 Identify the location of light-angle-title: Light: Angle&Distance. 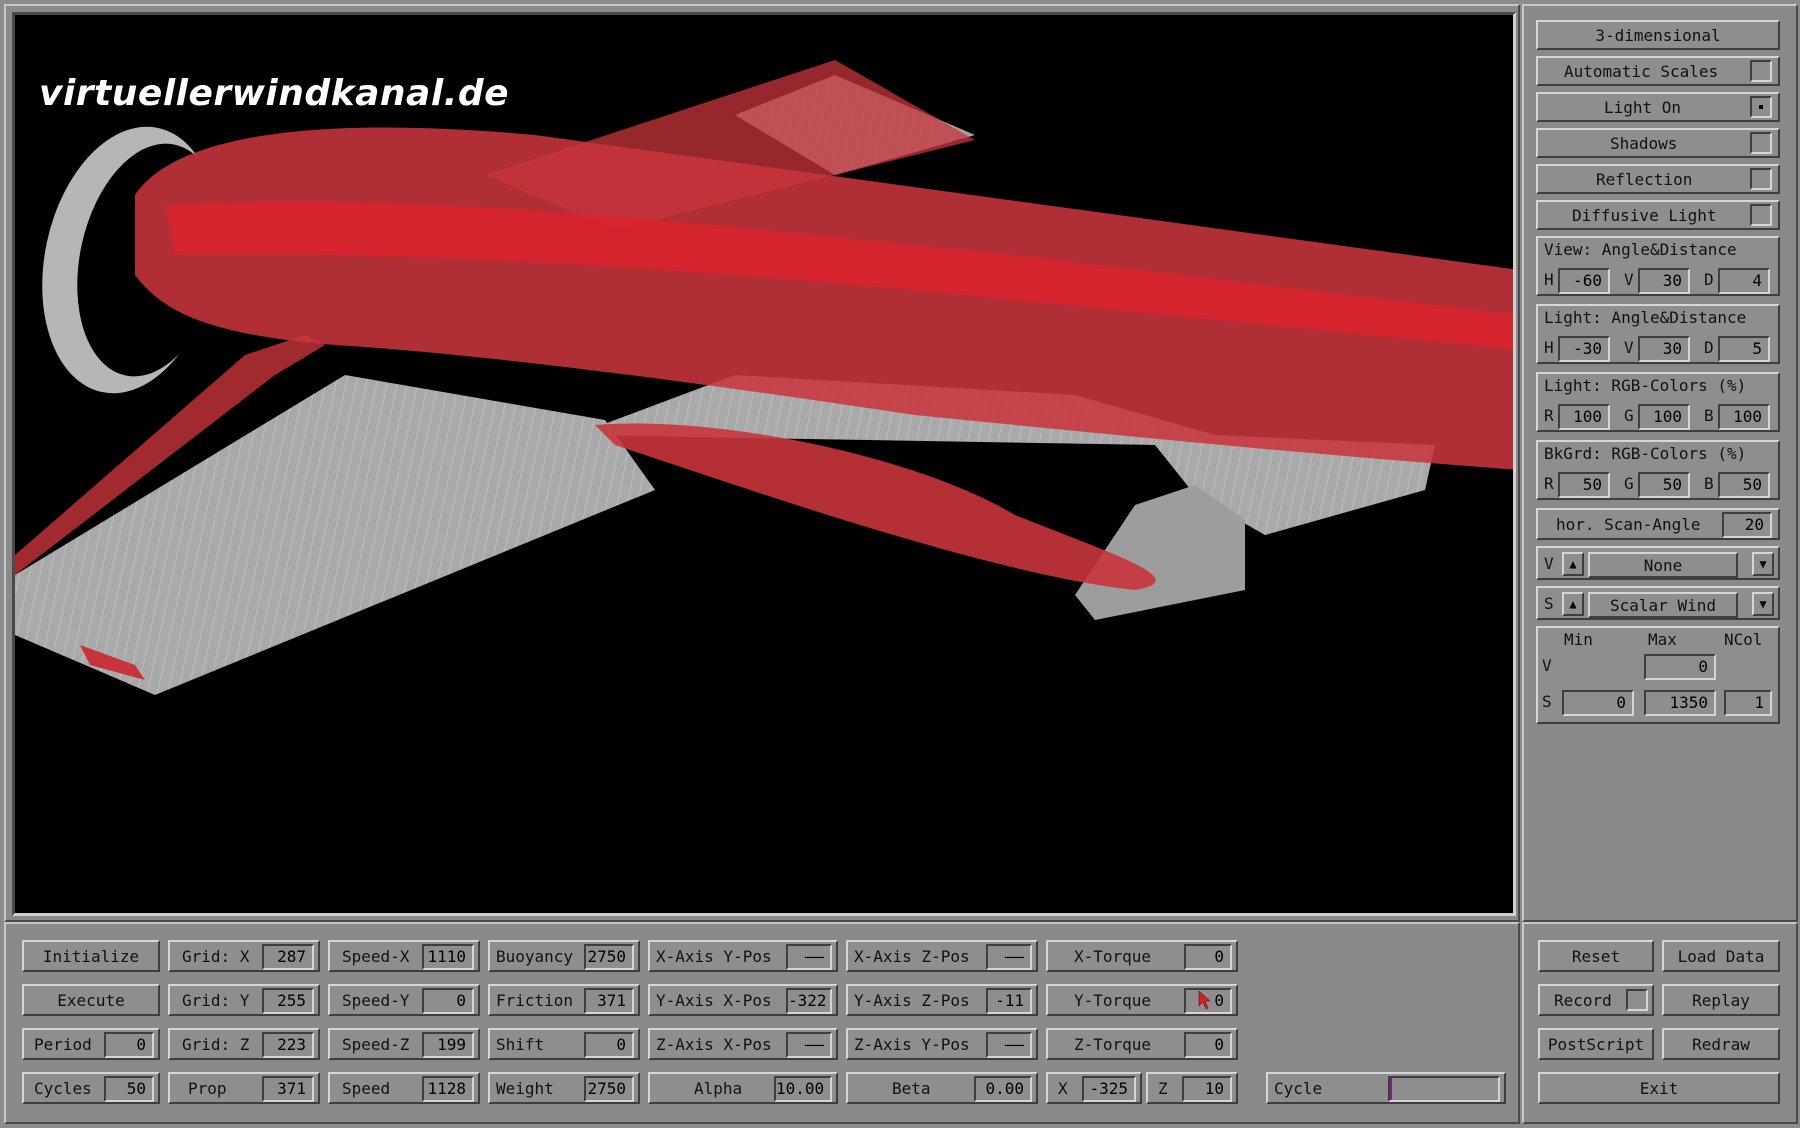
(1645, 317).